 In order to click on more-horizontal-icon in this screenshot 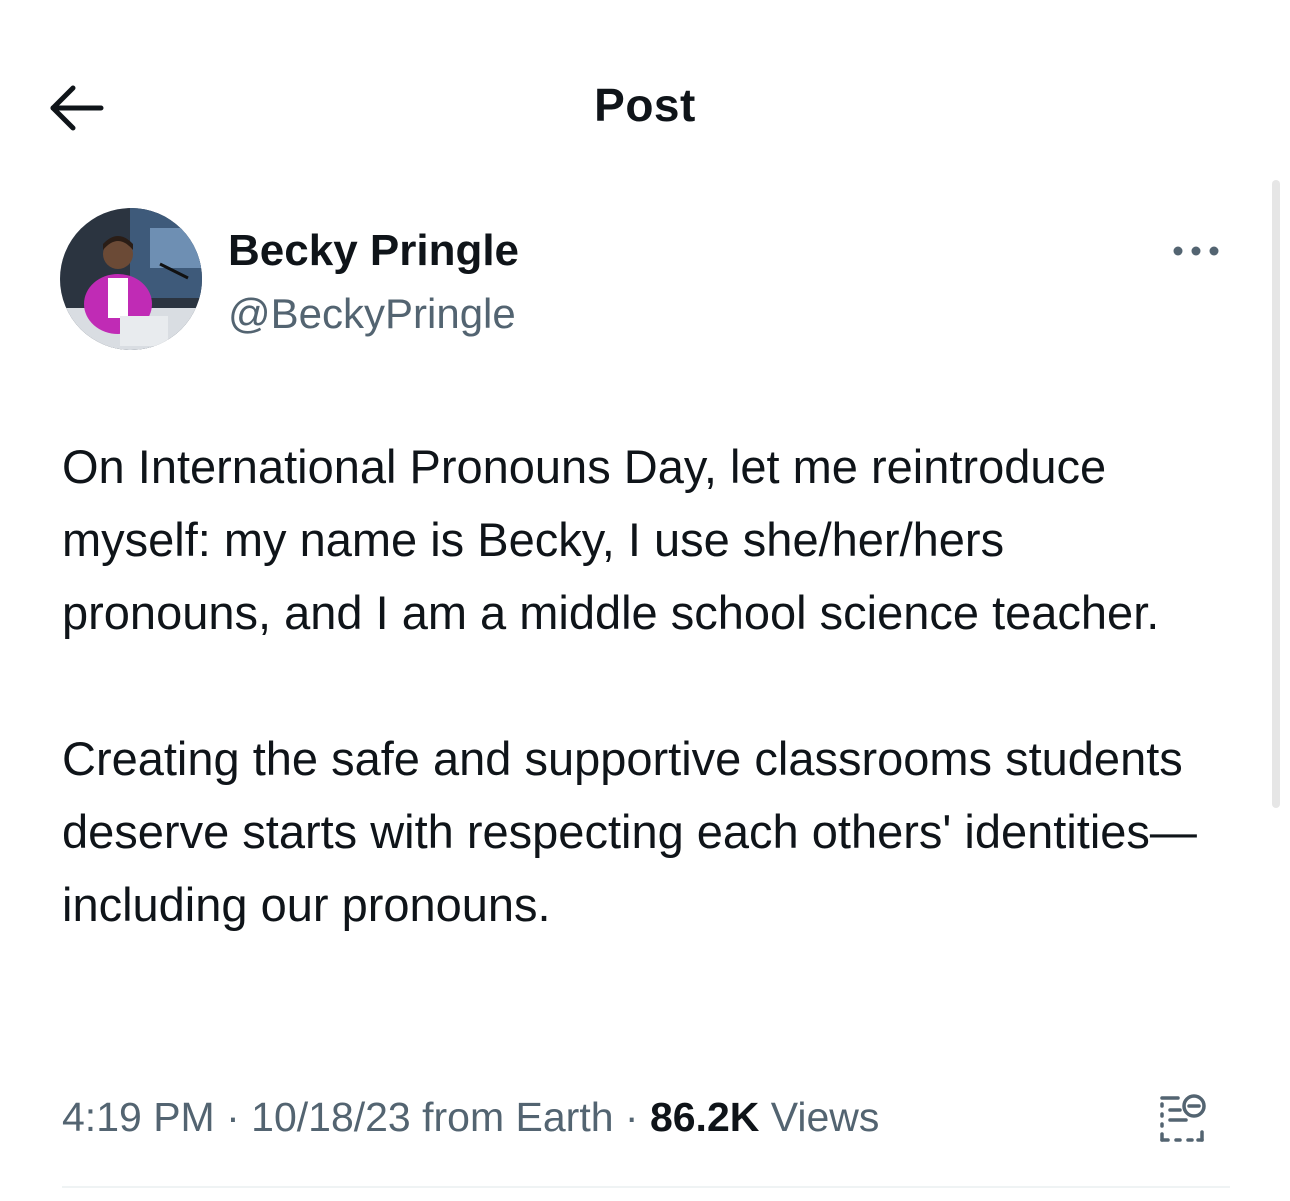, I will do `click(1196, 251)`.